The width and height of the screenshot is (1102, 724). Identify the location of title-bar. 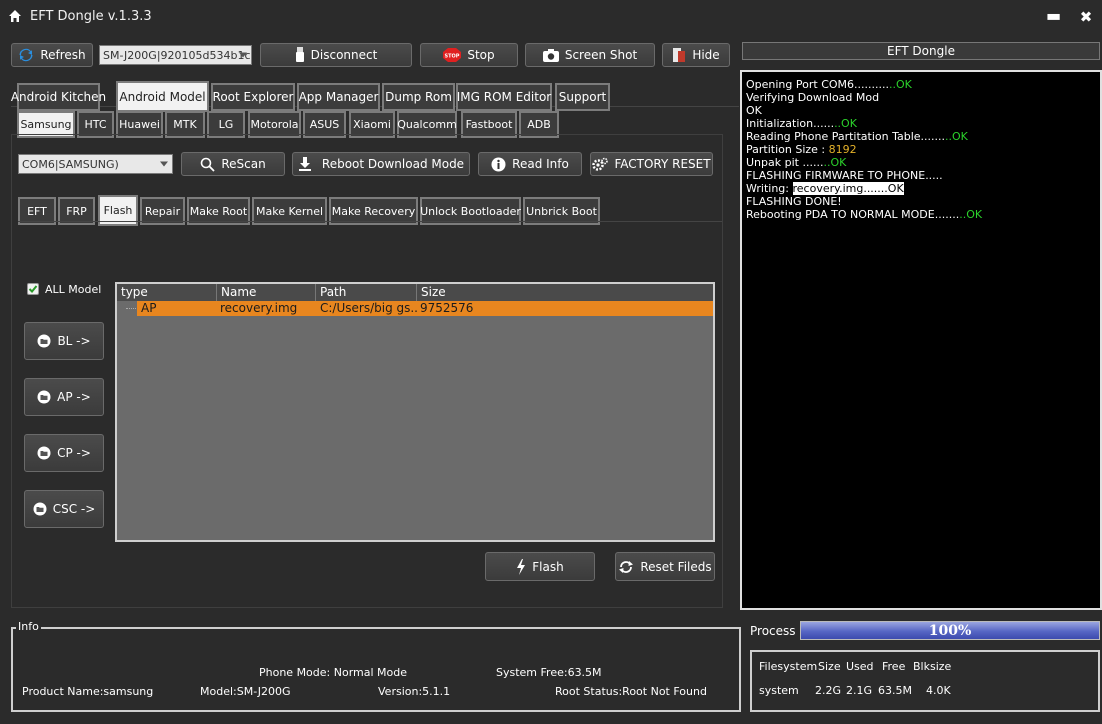
(551, 18).